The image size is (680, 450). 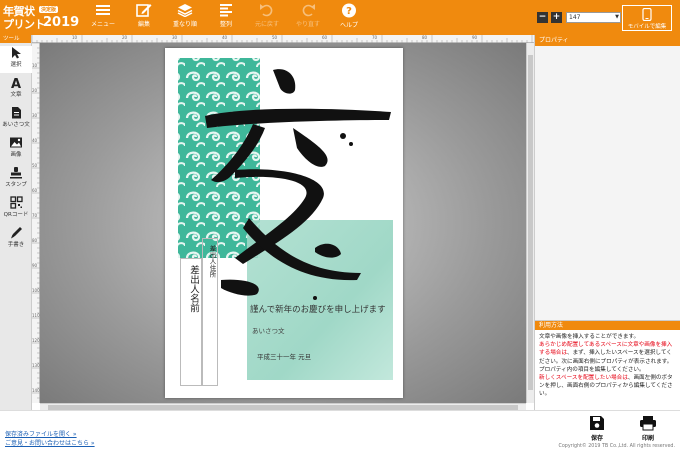 I want to click on zoom-out-button: −, so click(x=542, y=17).